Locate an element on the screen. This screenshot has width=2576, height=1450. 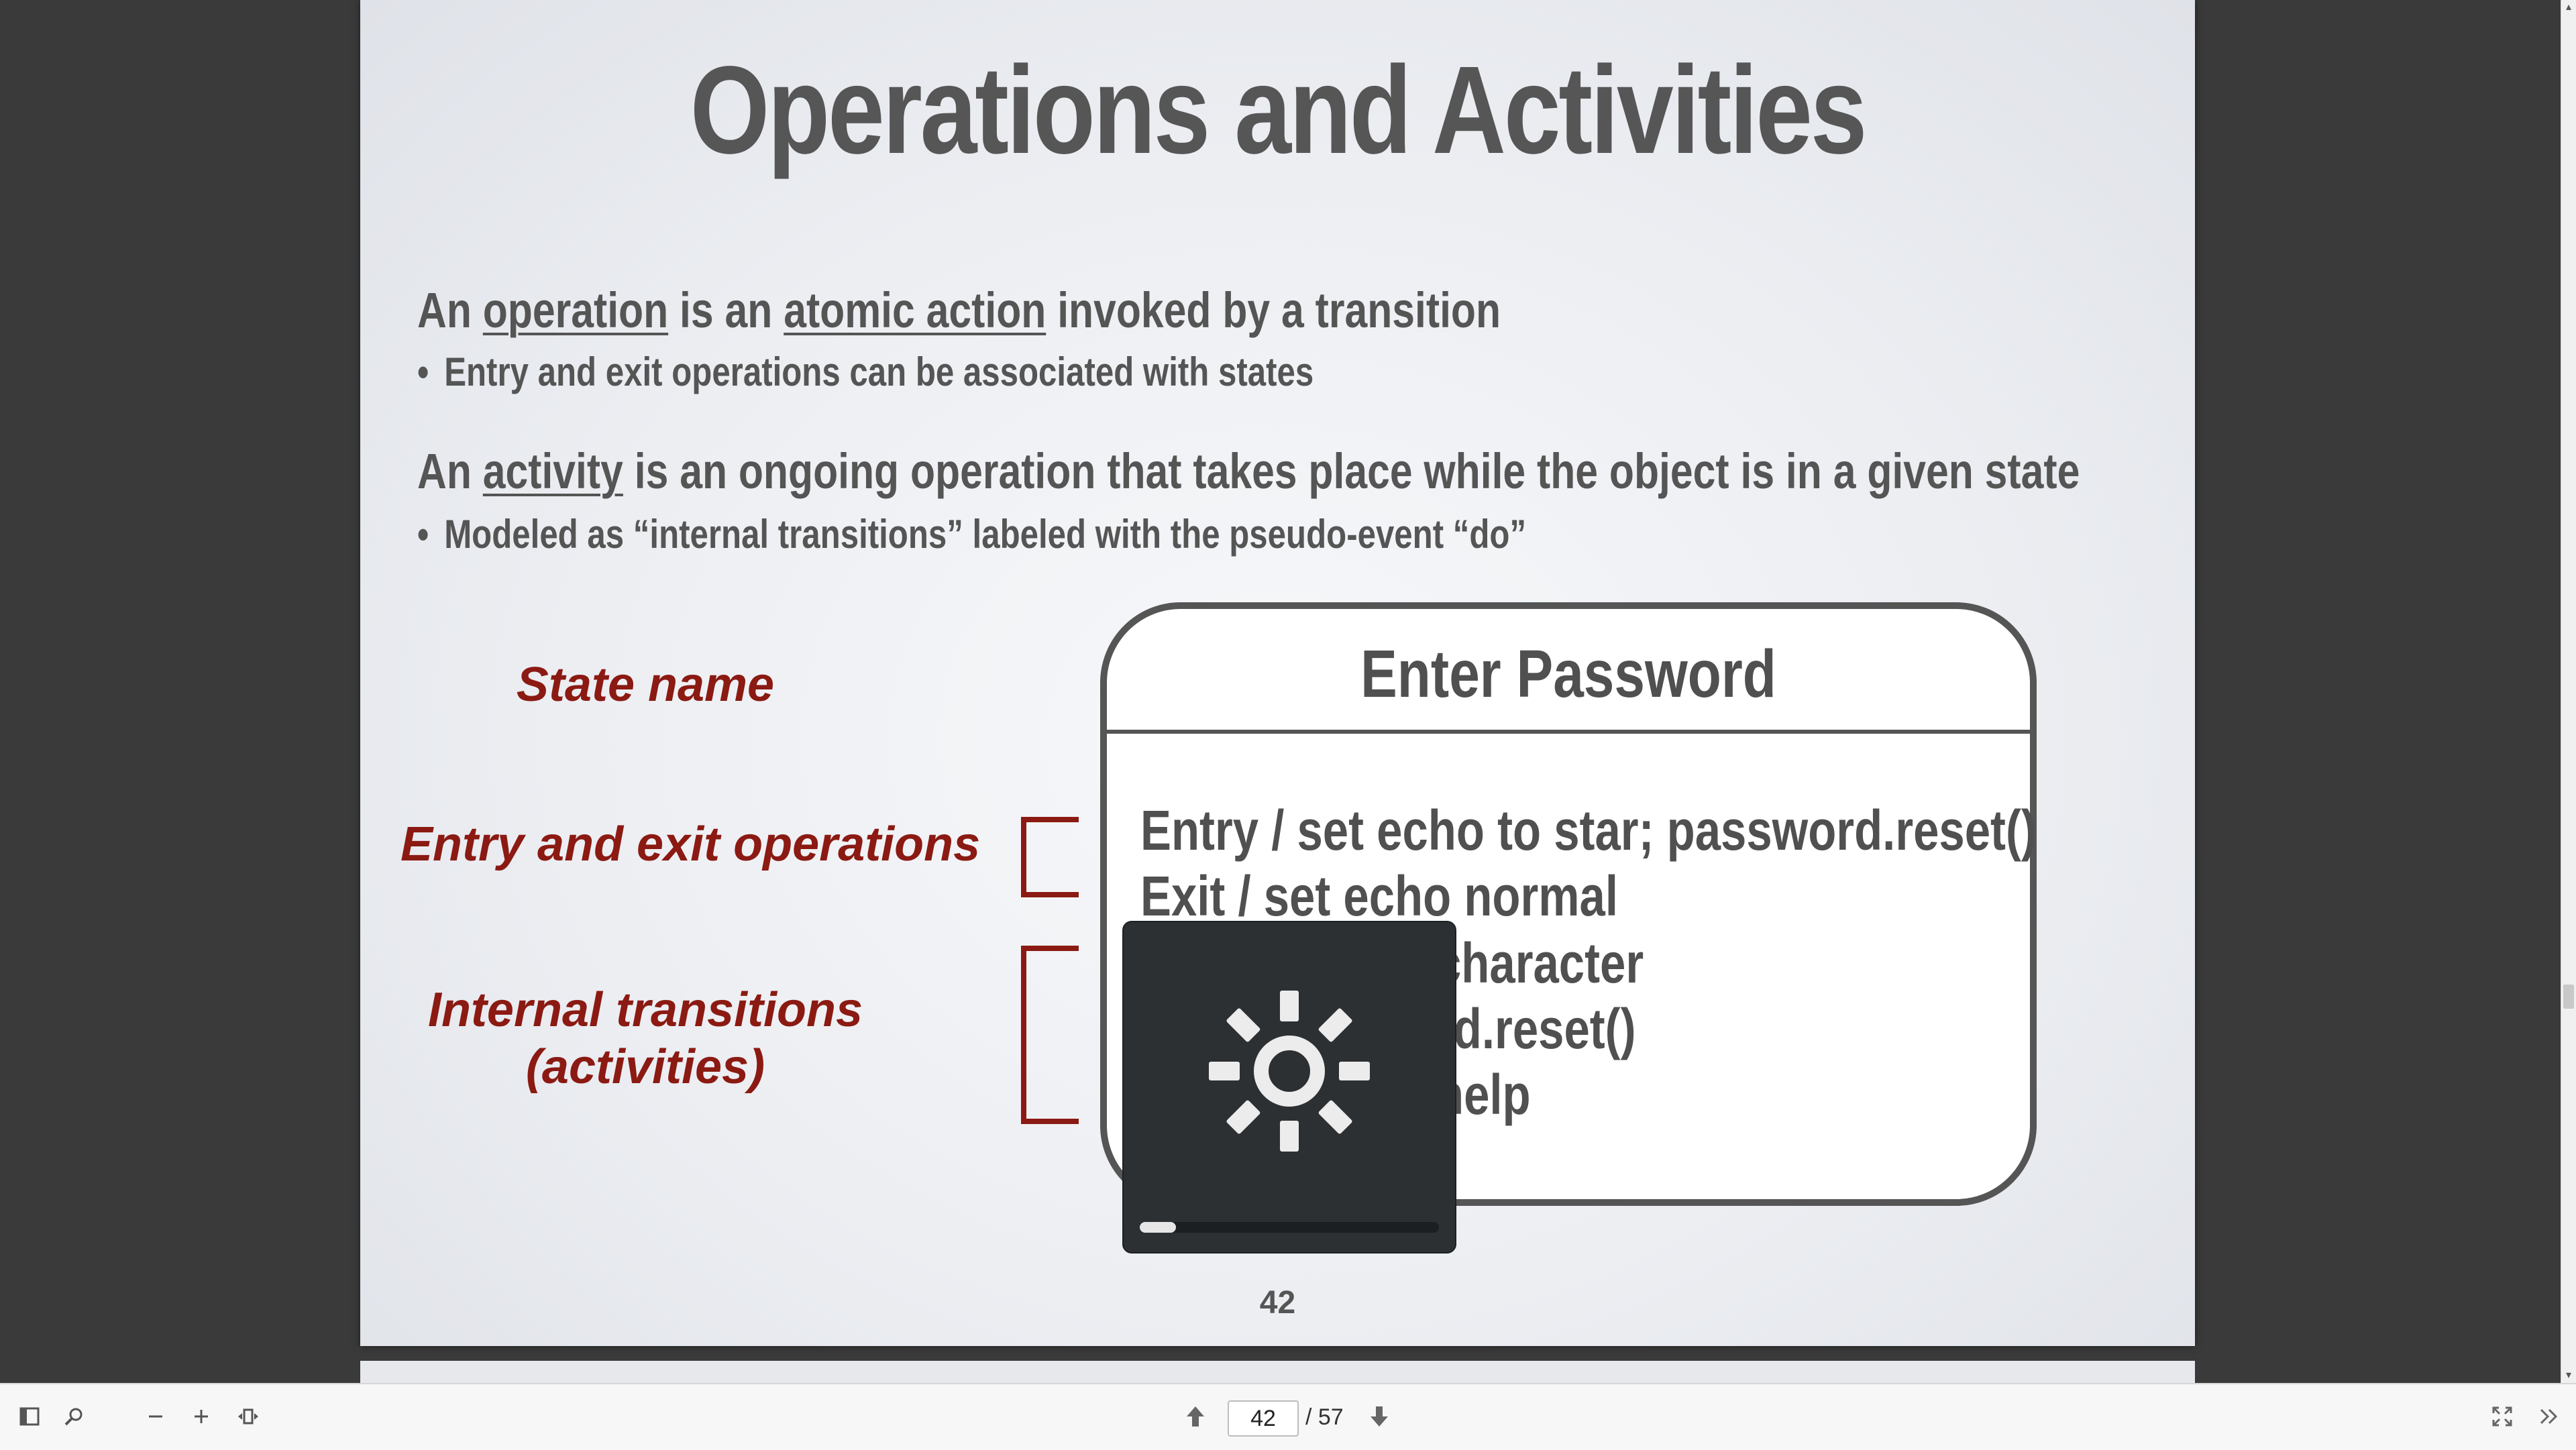
viewer-toolbar: / 57 is located at coordinates (1288, 1416).